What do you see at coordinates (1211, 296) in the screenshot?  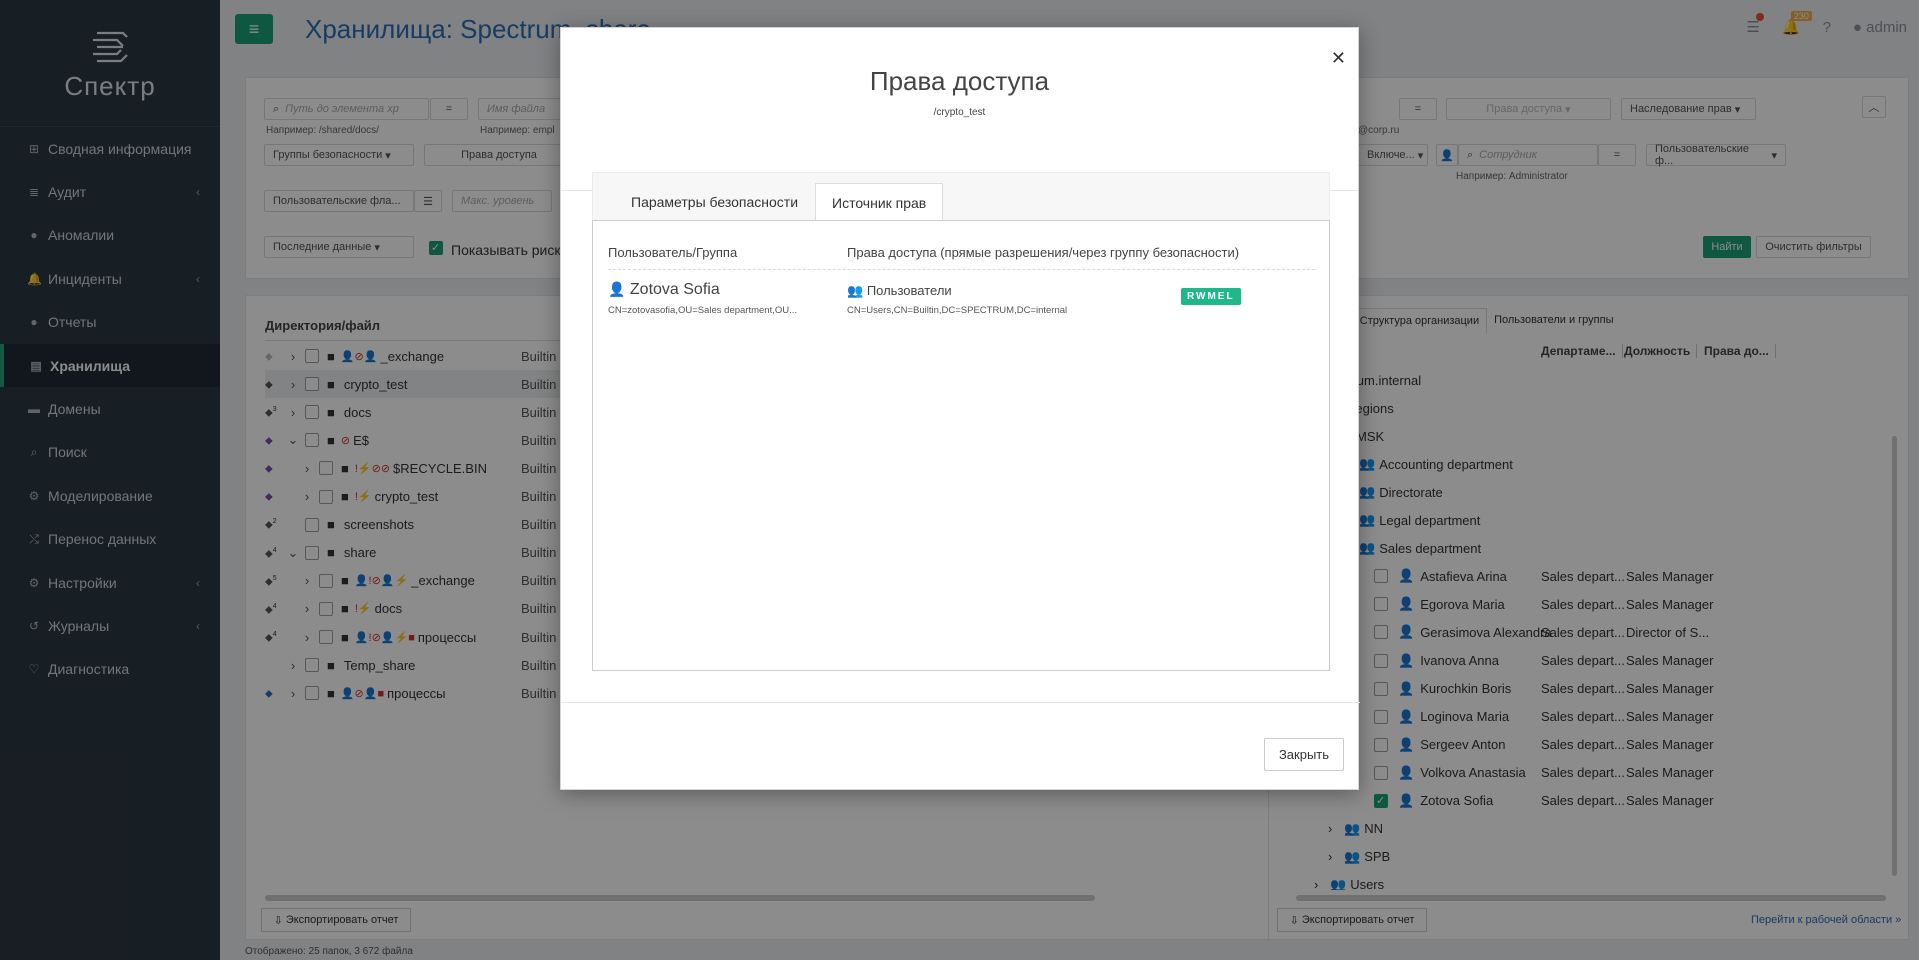 I see `rights-badge: RWMEL` at bounding box center [1211, 296].